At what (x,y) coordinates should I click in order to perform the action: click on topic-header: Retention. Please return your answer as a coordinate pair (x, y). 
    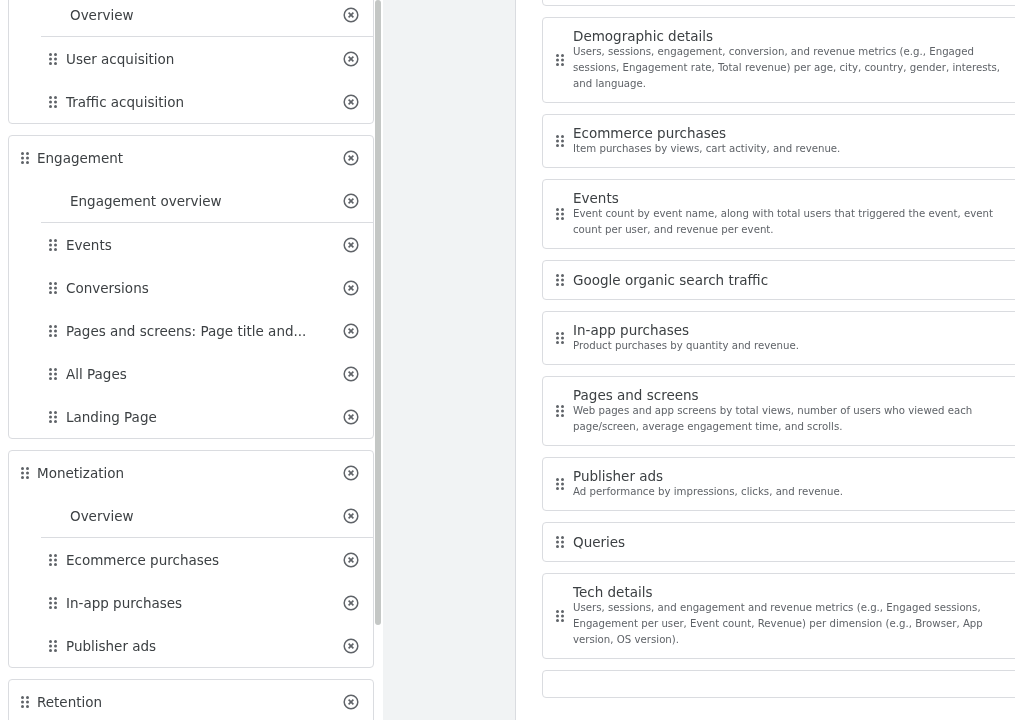
    Looking at the image, I should click on (191, 700).